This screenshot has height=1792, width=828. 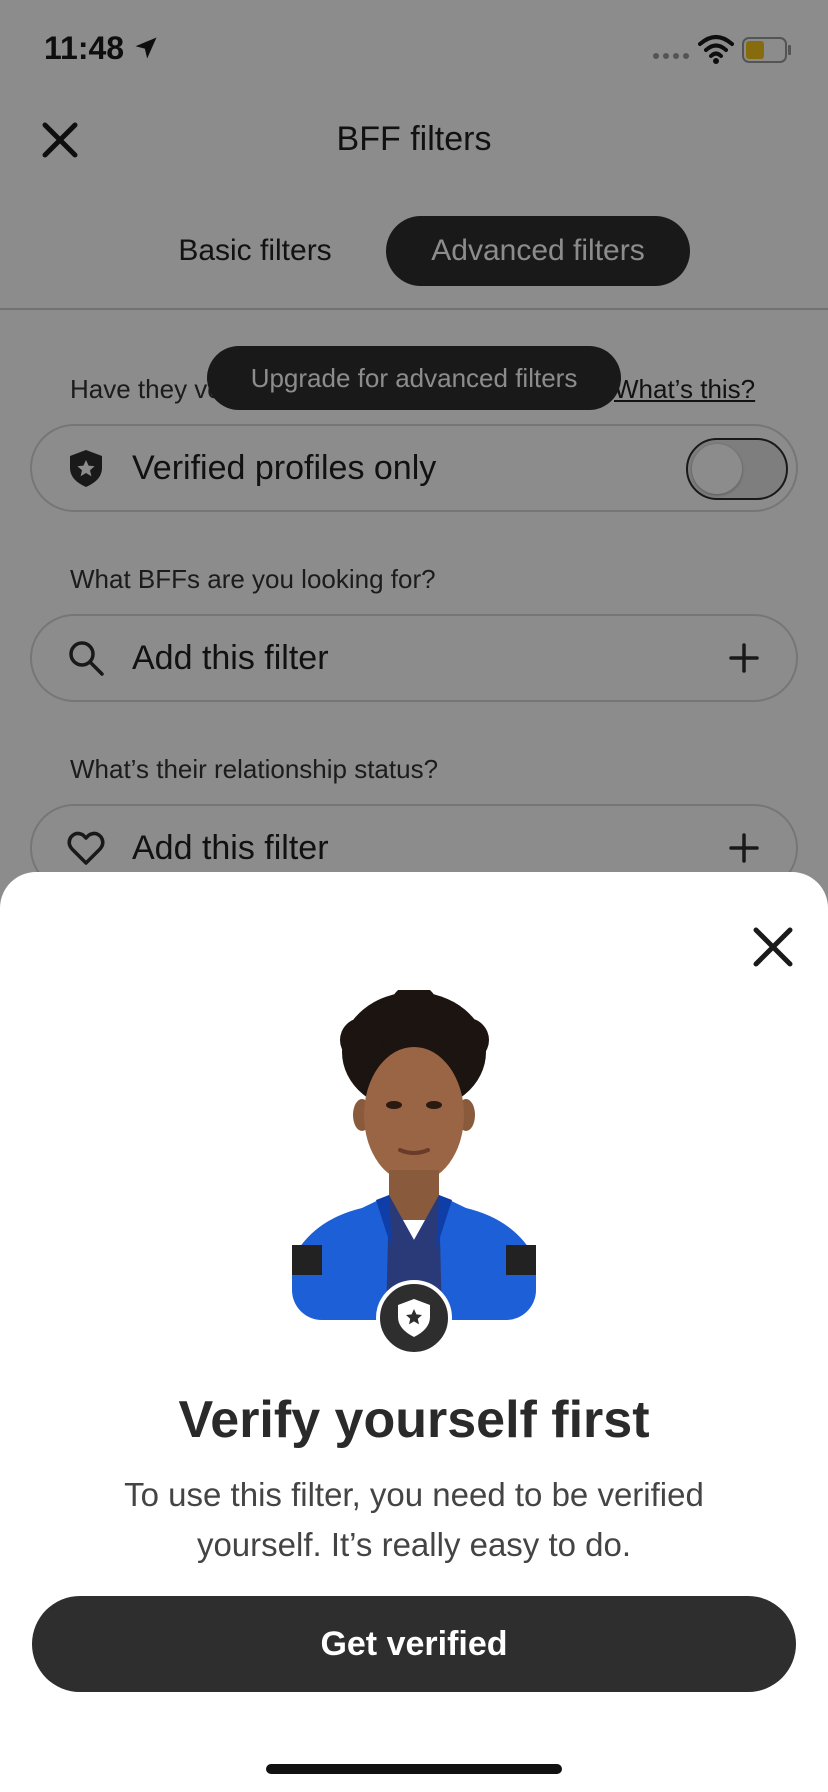 What do you see at coordinates (414, 1769) in the screenshot?
I see `home-indicator` at bounding box center [414, 1769].